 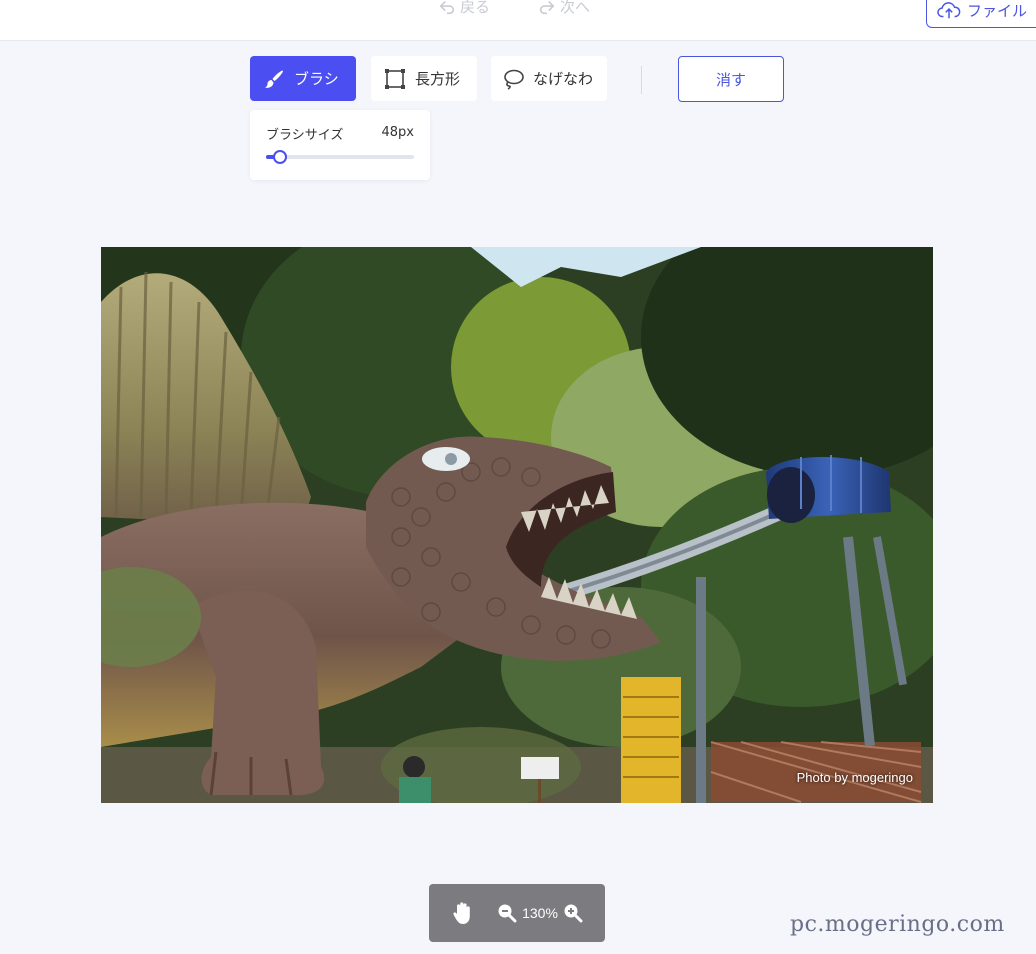 I want to click on brush-tool-label: ブラシ, so click(x=316, y=79).